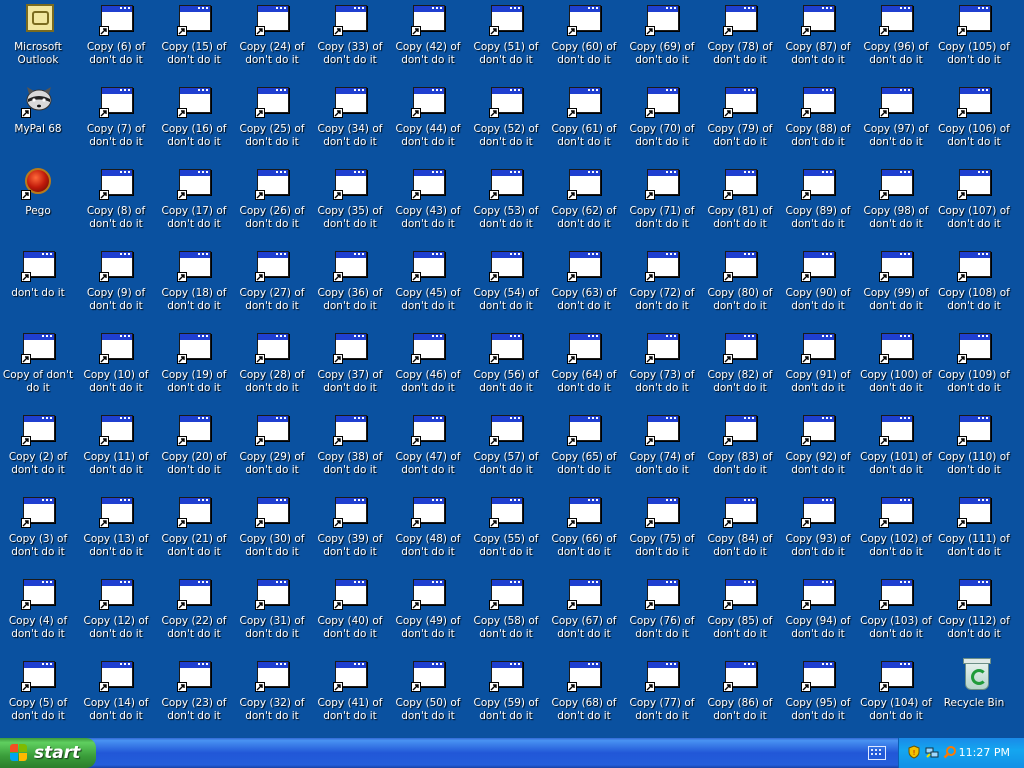  What do you see at coordinates (740, 122) in the screenshot?
I see `desktop-icon: Copy (79) of don't do it` at bounding box center [740, 122].